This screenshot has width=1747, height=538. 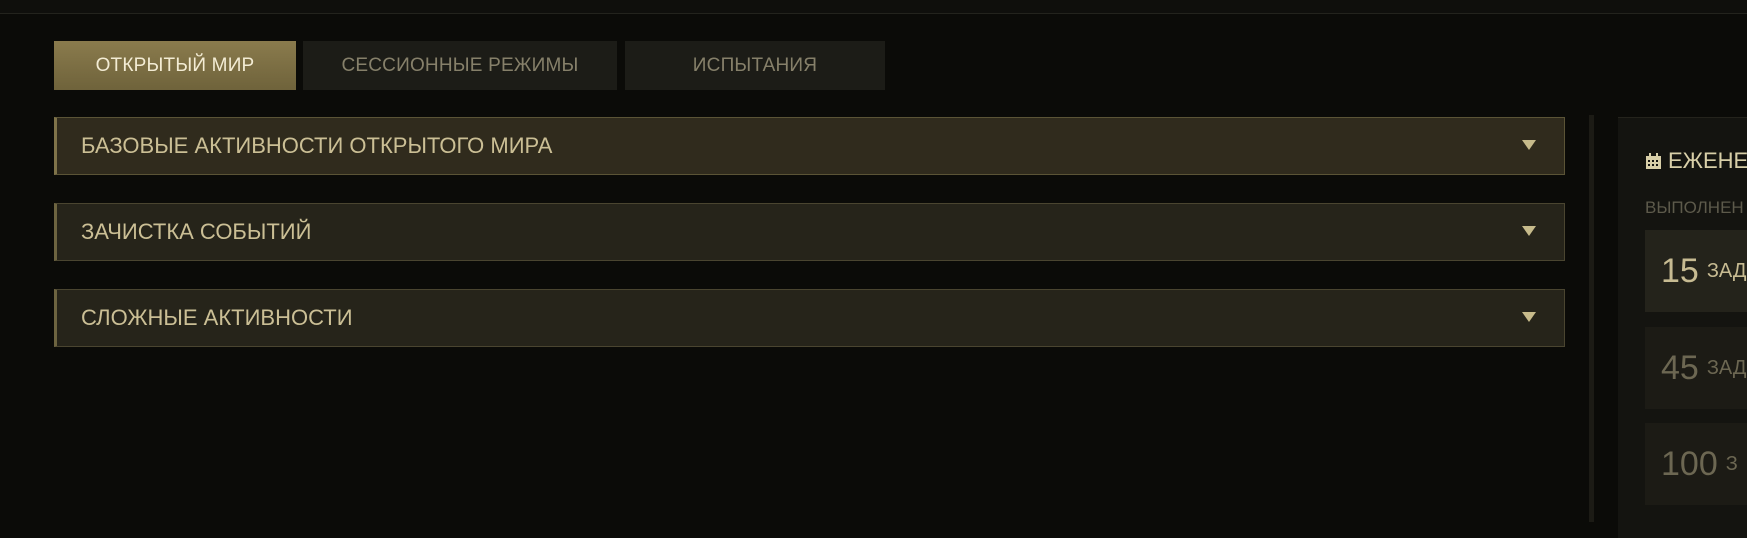 What do you see at coordinates (175, 65) in the screenshot?
I see `tab-open-world: ОТКРЫТЫЙ МИР` at bounding box center [175, 65].